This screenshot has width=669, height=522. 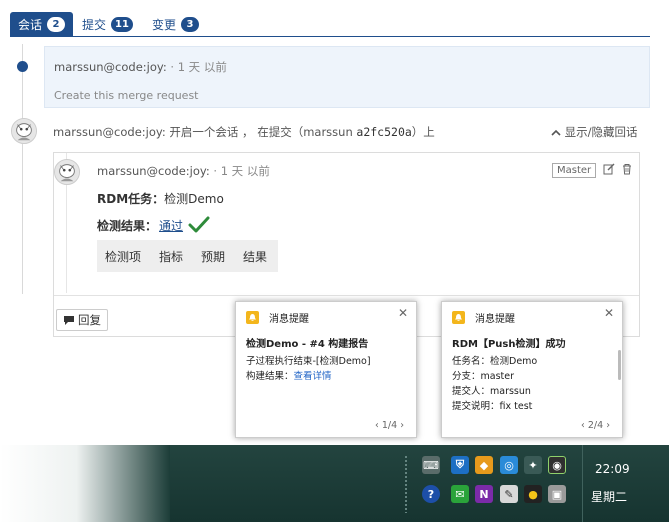 I want to click on comment-avatar, so click(x=67, y=172).